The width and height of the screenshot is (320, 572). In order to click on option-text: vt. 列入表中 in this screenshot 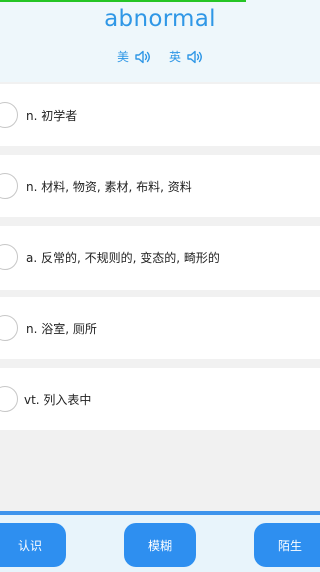, I will do `click(58, 400)`.